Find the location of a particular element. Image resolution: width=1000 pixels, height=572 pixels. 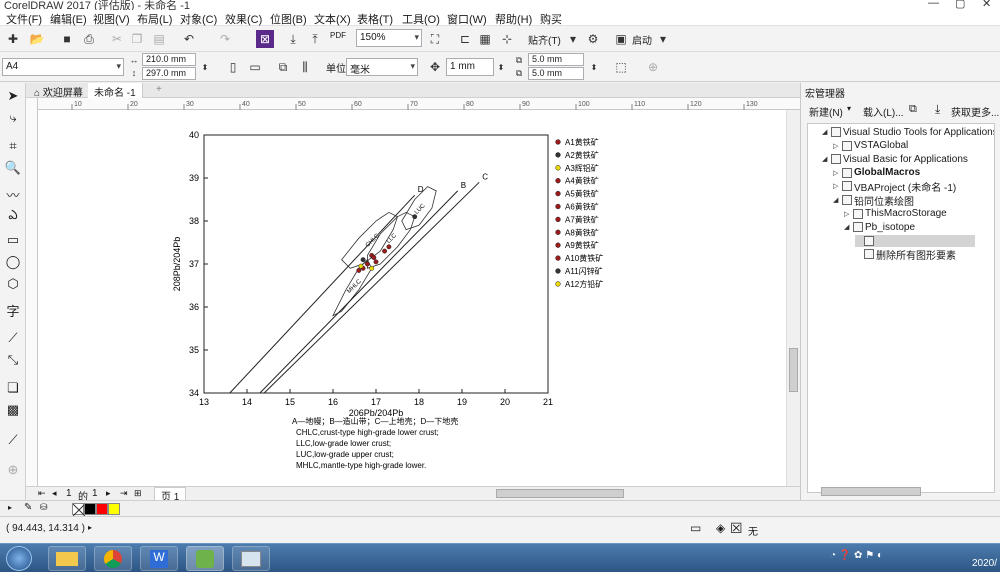

menu-effects: 效果(C) is located at coordinates (243, 19).